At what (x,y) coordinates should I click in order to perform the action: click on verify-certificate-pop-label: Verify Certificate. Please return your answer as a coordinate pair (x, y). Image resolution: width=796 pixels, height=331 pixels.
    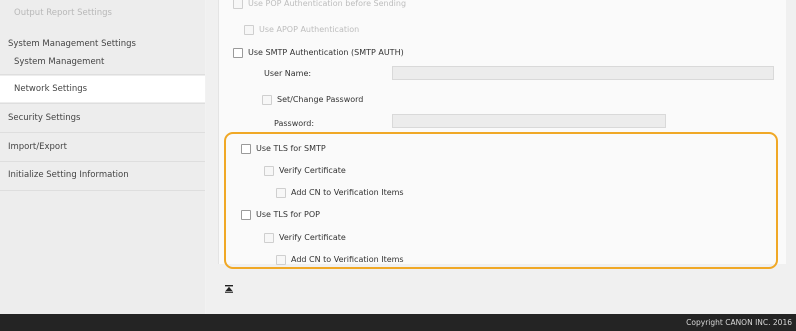
    Looking at the image, I should click on (312, 237).